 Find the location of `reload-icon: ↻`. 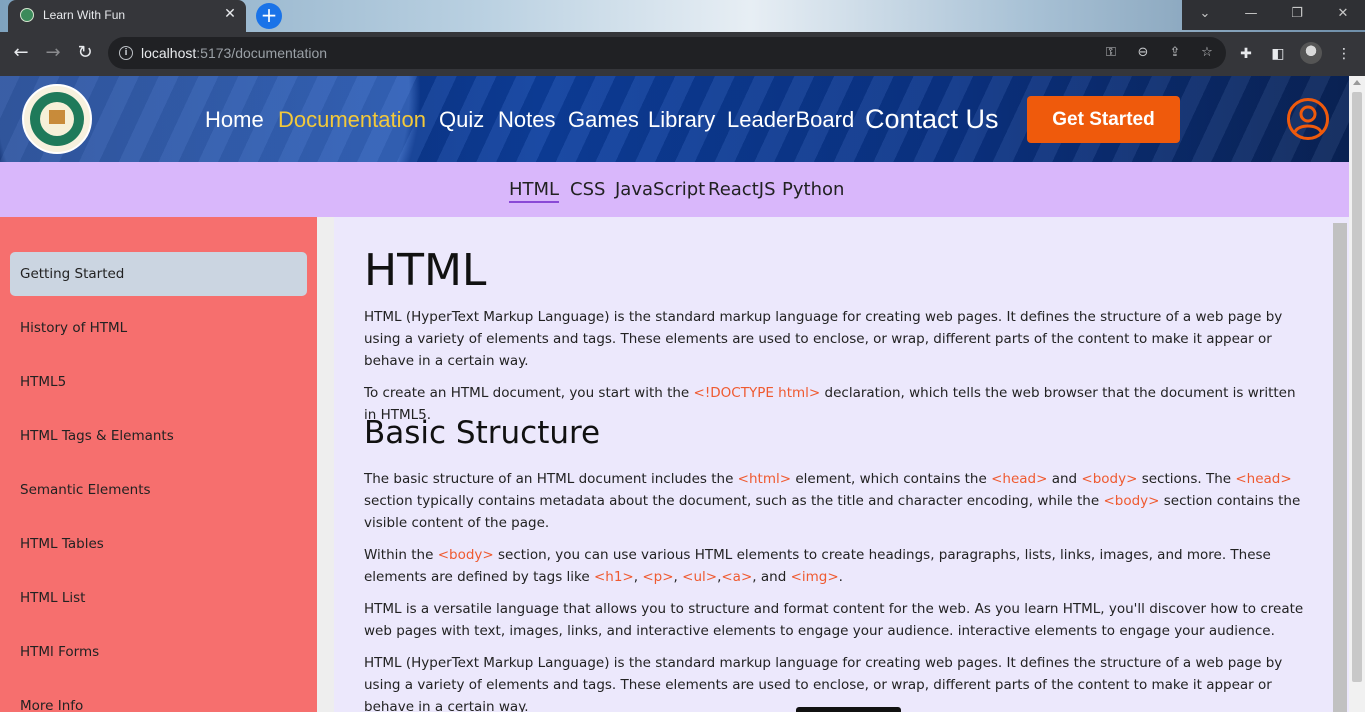

reload-icon: ↻ is located at coordinates (85, 53).